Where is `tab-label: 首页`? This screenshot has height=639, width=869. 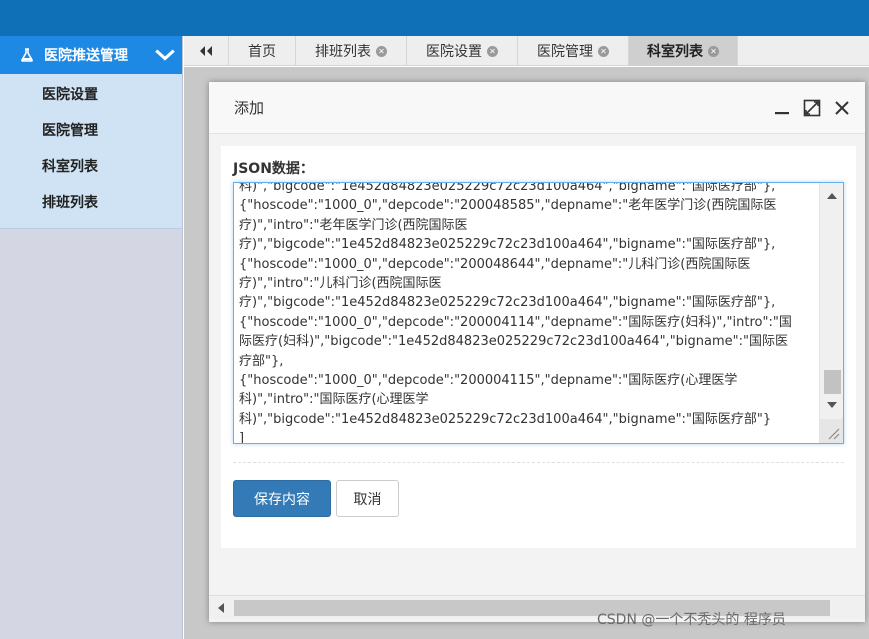 tab-label: 首页 is located at coordinates (262, 52).